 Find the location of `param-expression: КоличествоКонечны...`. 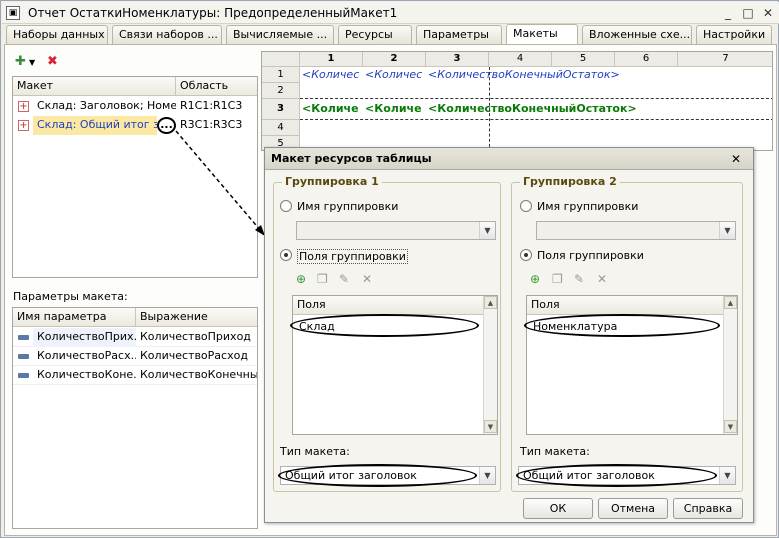

param-expression: КоличествоКонечны... is located at coordinates (198, 374).